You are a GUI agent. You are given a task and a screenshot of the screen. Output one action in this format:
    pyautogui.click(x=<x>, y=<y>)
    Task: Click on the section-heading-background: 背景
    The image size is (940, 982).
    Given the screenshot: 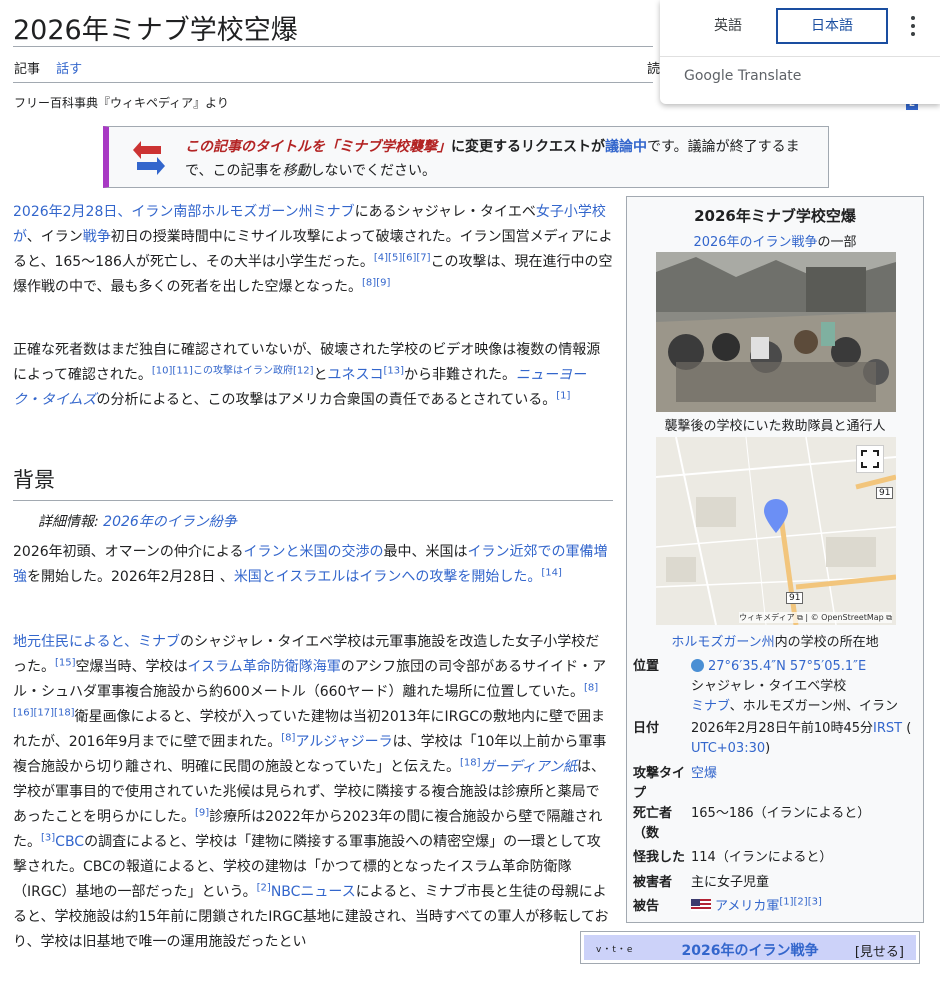 What is the action you would take?
    pyautogui.click(x=34, y=480)
    